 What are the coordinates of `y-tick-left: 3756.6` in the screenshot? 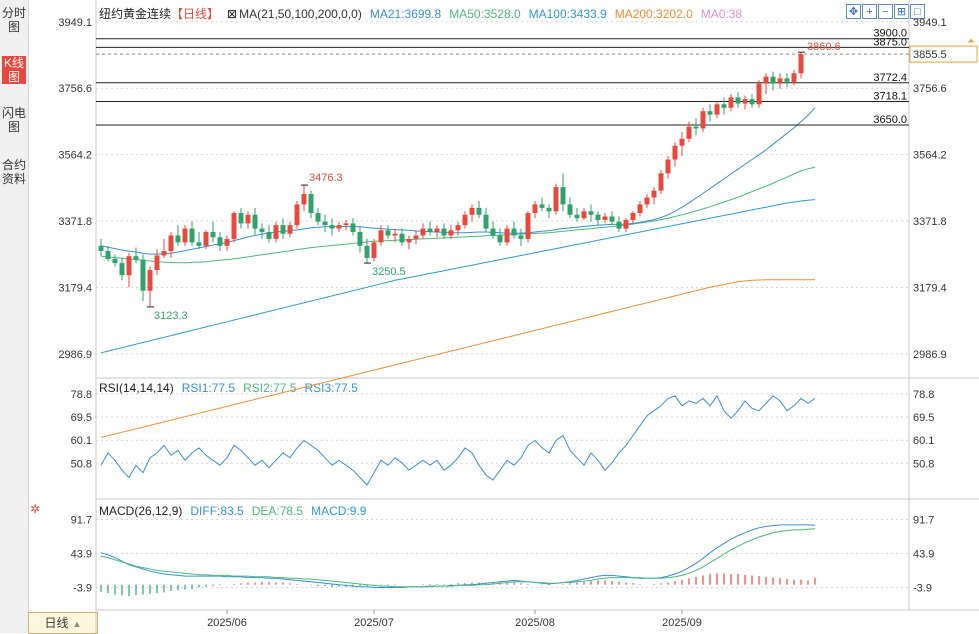 It's located at (75, 89).